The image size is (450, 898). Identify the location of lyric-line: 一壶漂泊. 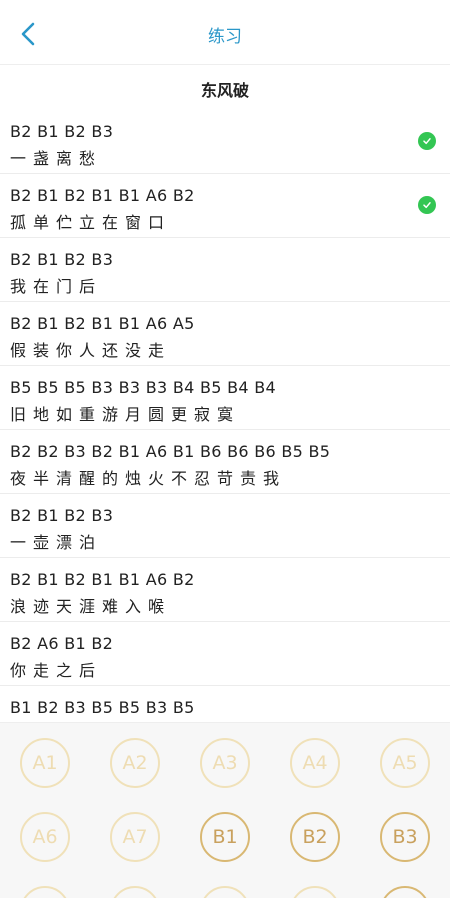
(56, 542).